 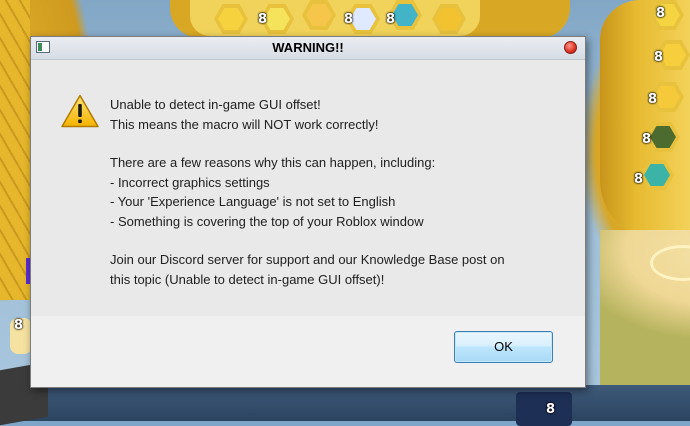 I want to click on close-icon, so click(x=570, y=47).